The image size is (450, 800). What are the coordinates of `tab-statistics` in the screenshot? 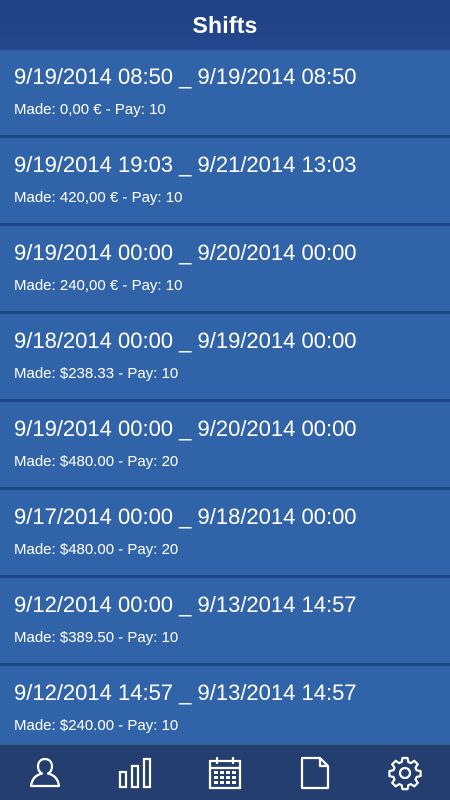 It's located at (135, 772).